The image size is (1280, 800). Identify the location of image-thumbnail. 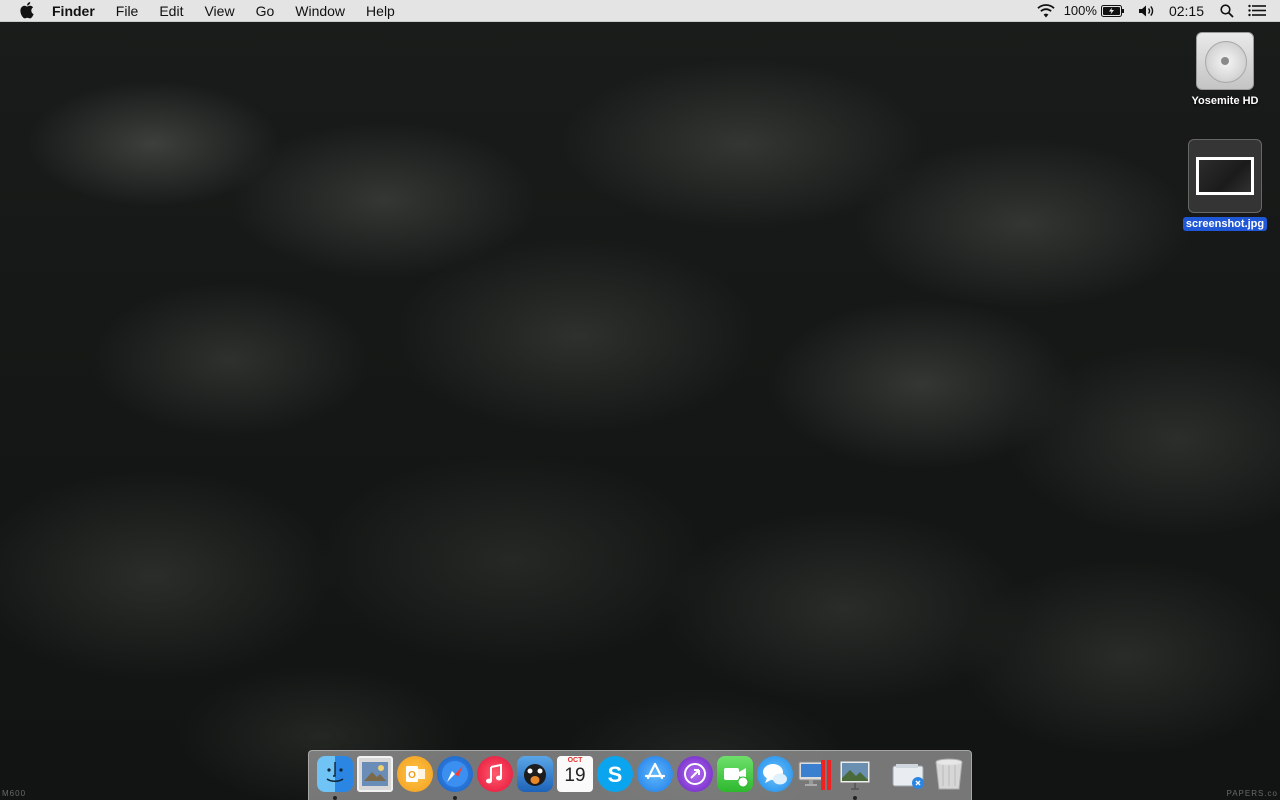
(1225, 176).